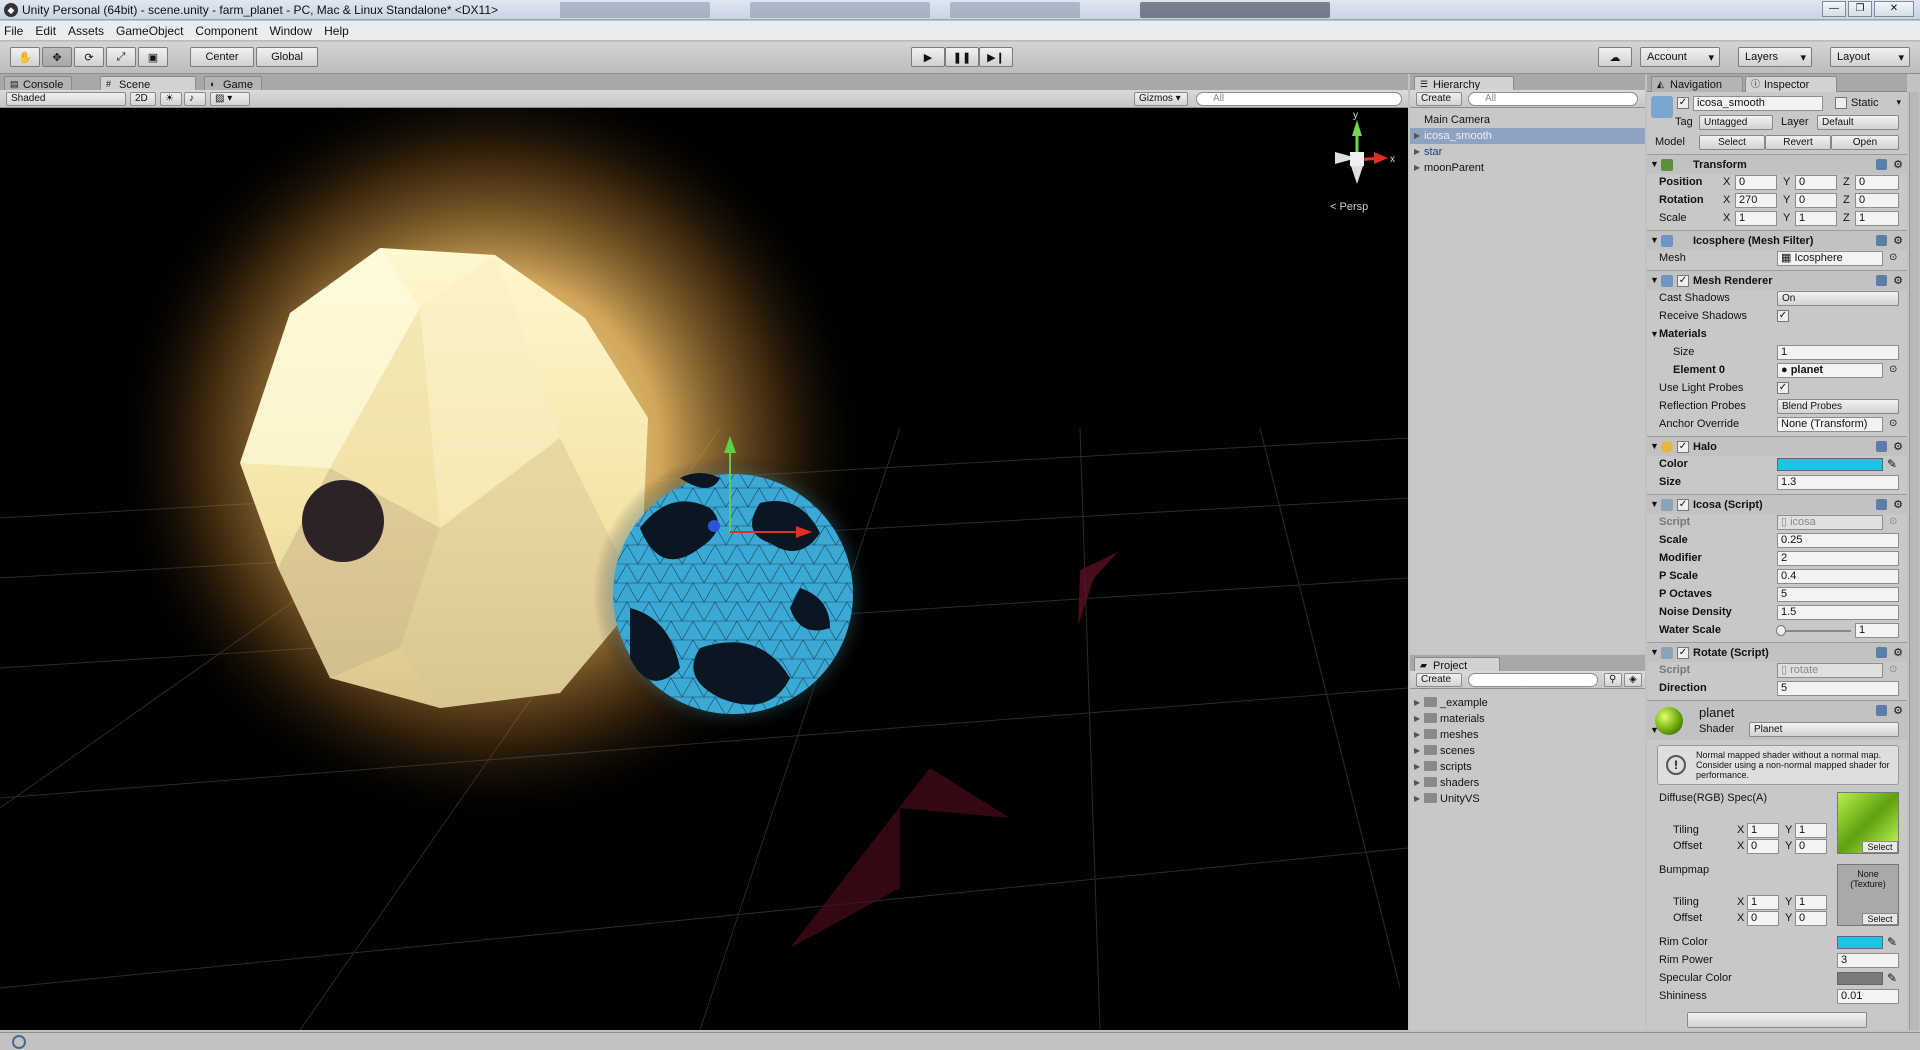 This screenshot has width=1920, height=1050. What do you see at coordinates (1533, 680) in the screenshot?
I see `project-search-input` at bounding box center [1533, 680].